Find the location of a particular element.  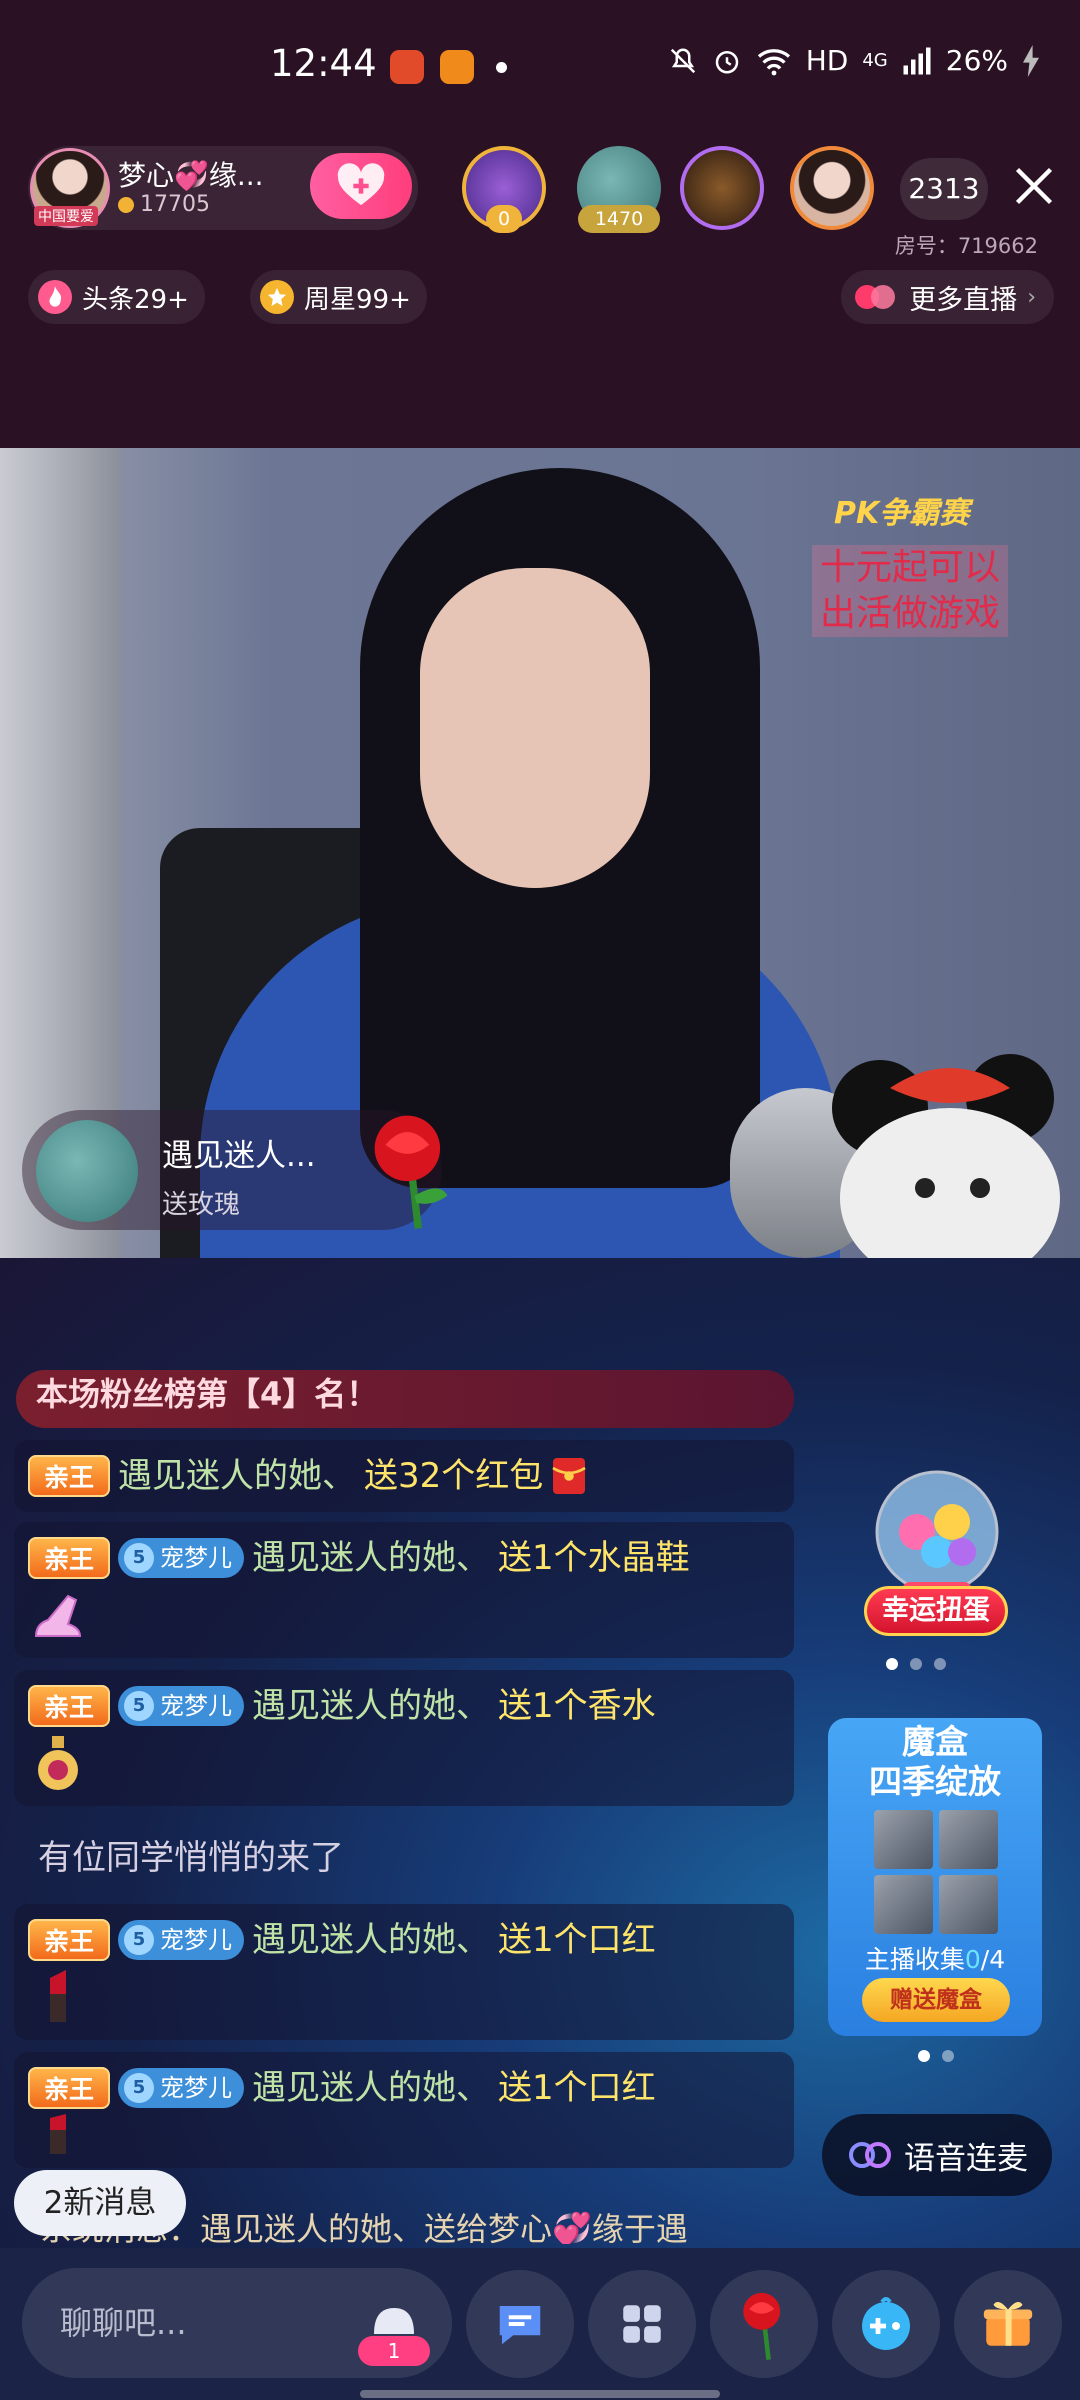

top-viewer-badge: 1470 is located at coordinates (619, 219).